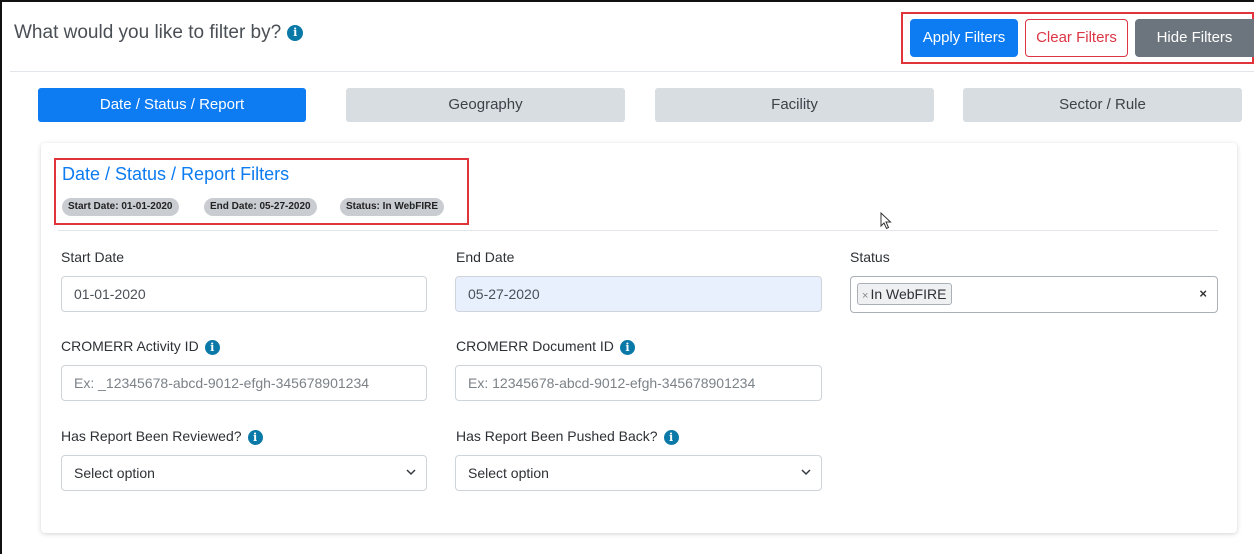 The height and width of the screenshot is (554, 1254). Describe the element at coordinates (148, 32) in the screenshot. I see `filter-prompt-text: What would you like to filter by?` at that location.